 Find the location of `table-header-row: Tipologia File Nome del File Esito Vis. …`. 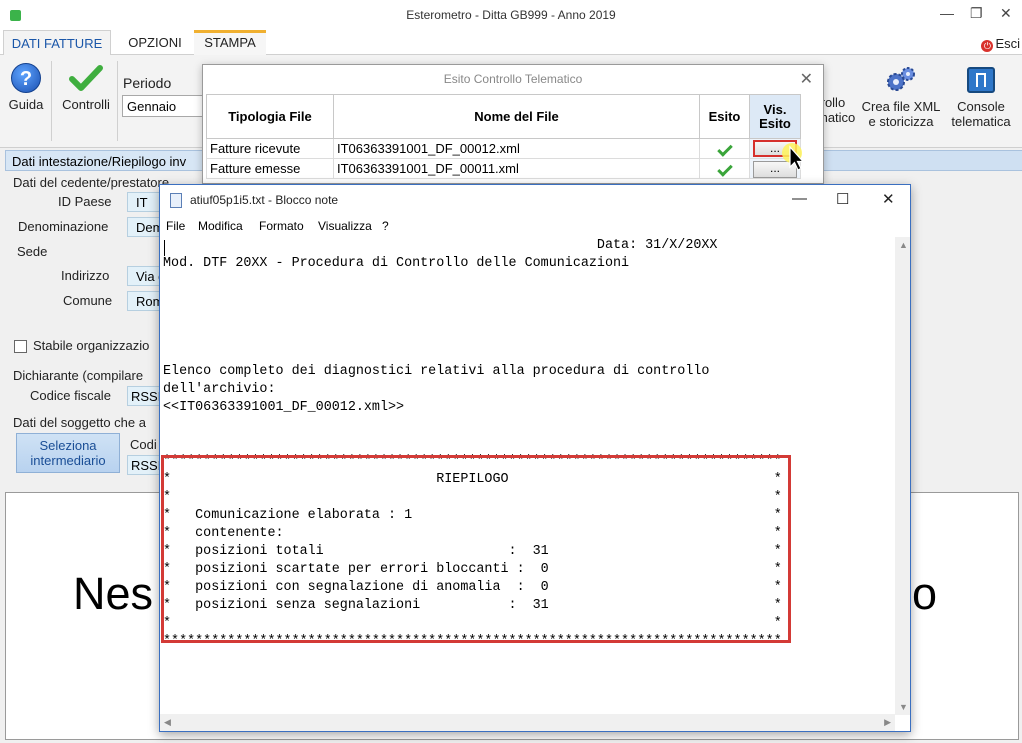

table-header-row: Tipologia File Nome del File Esito Vis. … is located at coordinates (503, 116).